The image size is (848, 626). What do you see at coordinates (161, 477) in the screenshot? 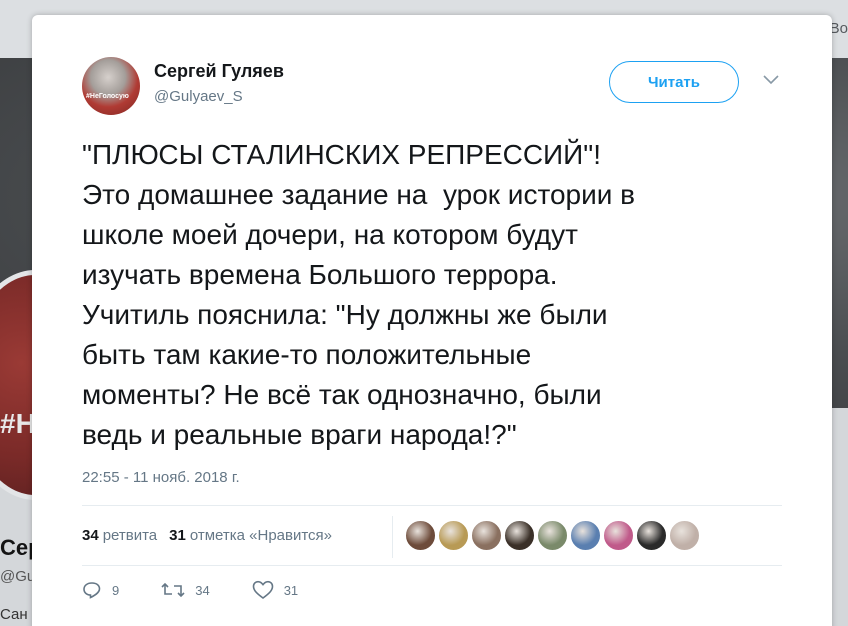
I see `tweet-timestamp: 22:55 - 11 нояб. 2018 г.` at bounding box center [161, 477].